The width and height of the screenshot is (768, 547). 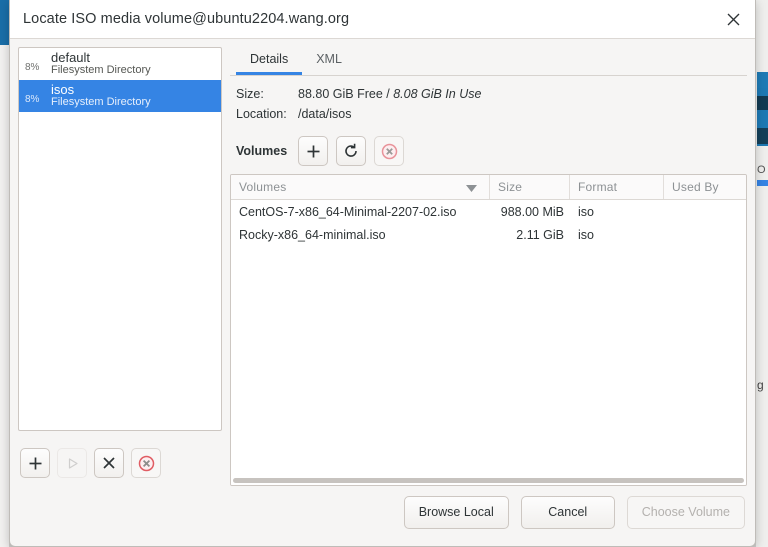 What do you see at coordinates (685, 512) in the screenshot?
I see `choose-volume-button: Choose Volume` at bounding box center [685, 512].